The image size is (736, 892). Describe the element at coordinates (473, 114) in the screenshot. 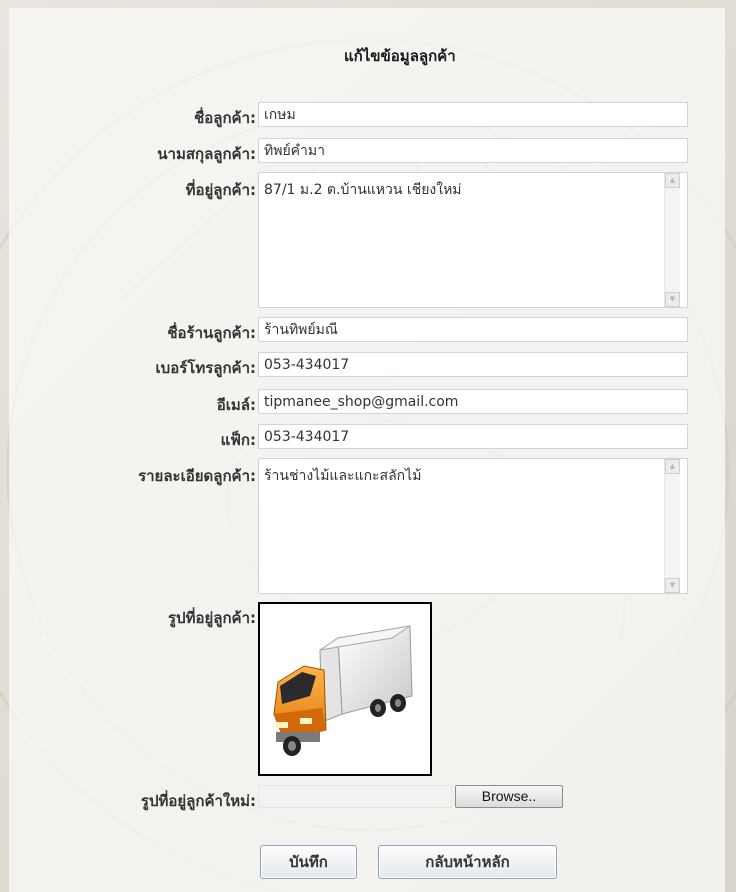

I see `first-name-input` at that location.